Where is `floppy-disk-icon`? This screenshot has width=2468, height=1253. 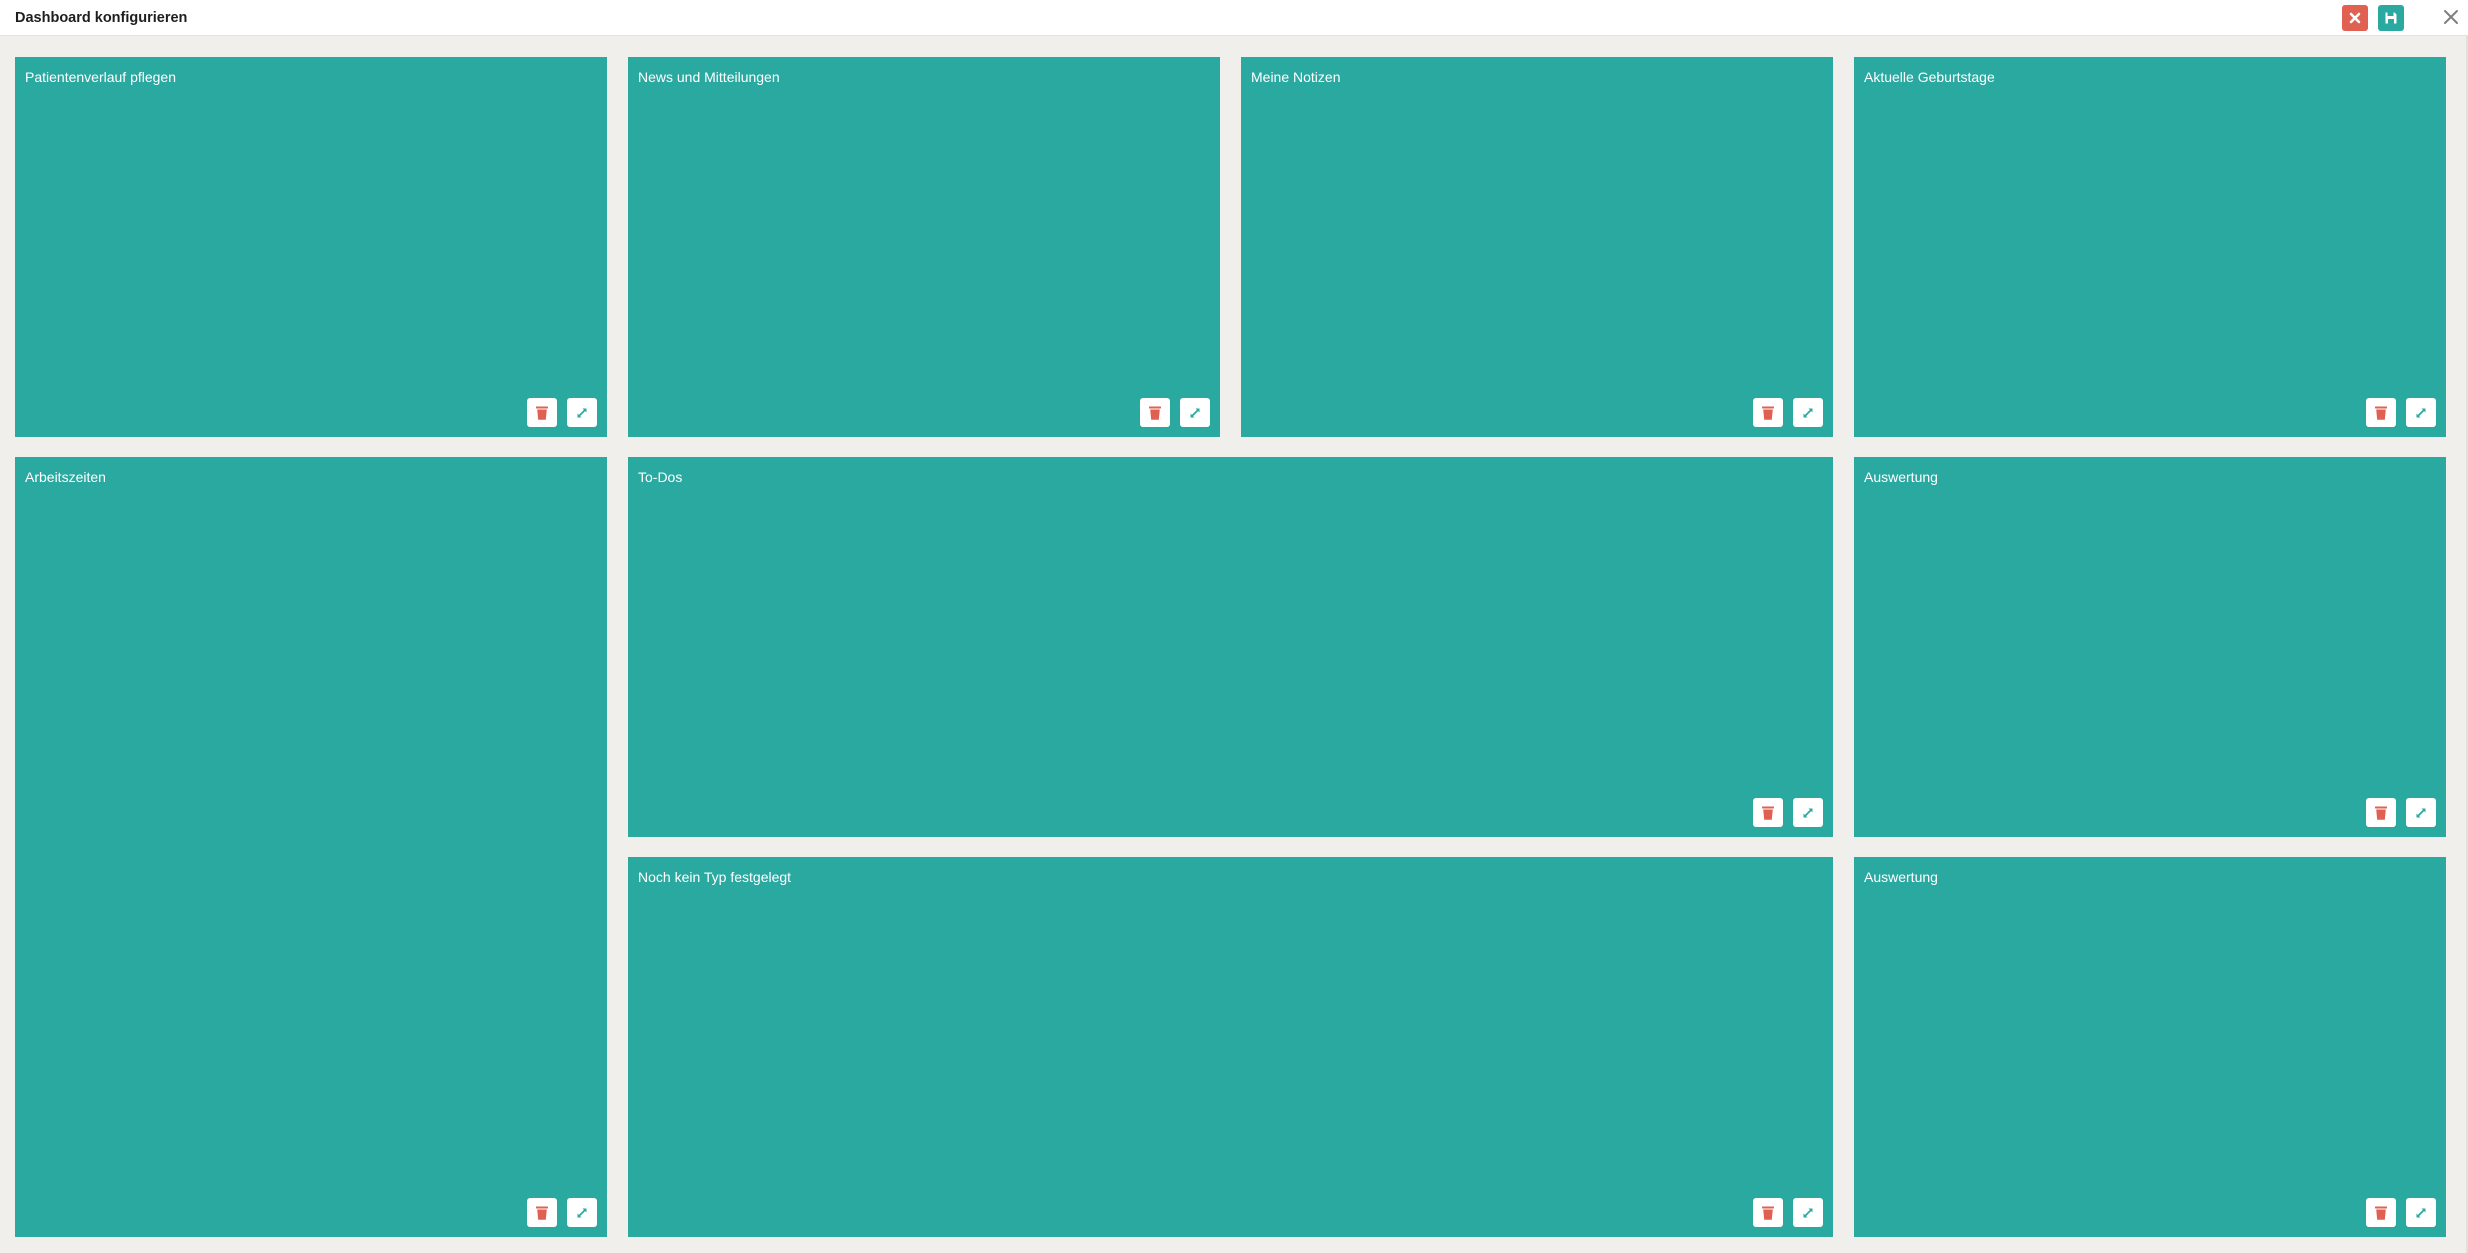 floppy-disk-icon is located at coordinates (2391, 18).